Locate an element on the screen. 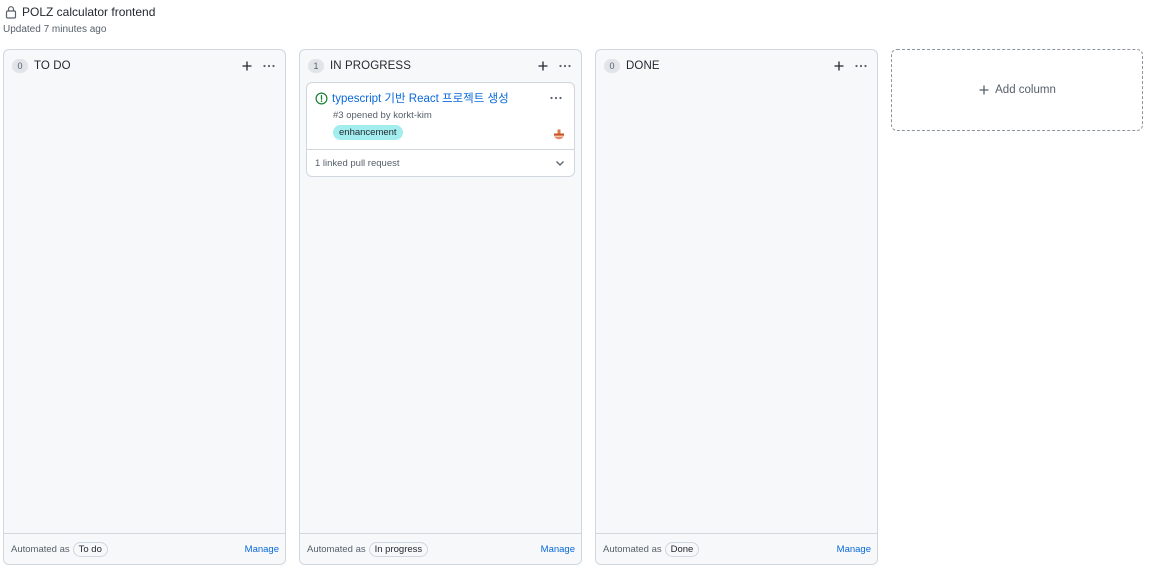 This screenshot has width=1151, height=576. add-column-button: Add column is located at coordinates (1017, 90).